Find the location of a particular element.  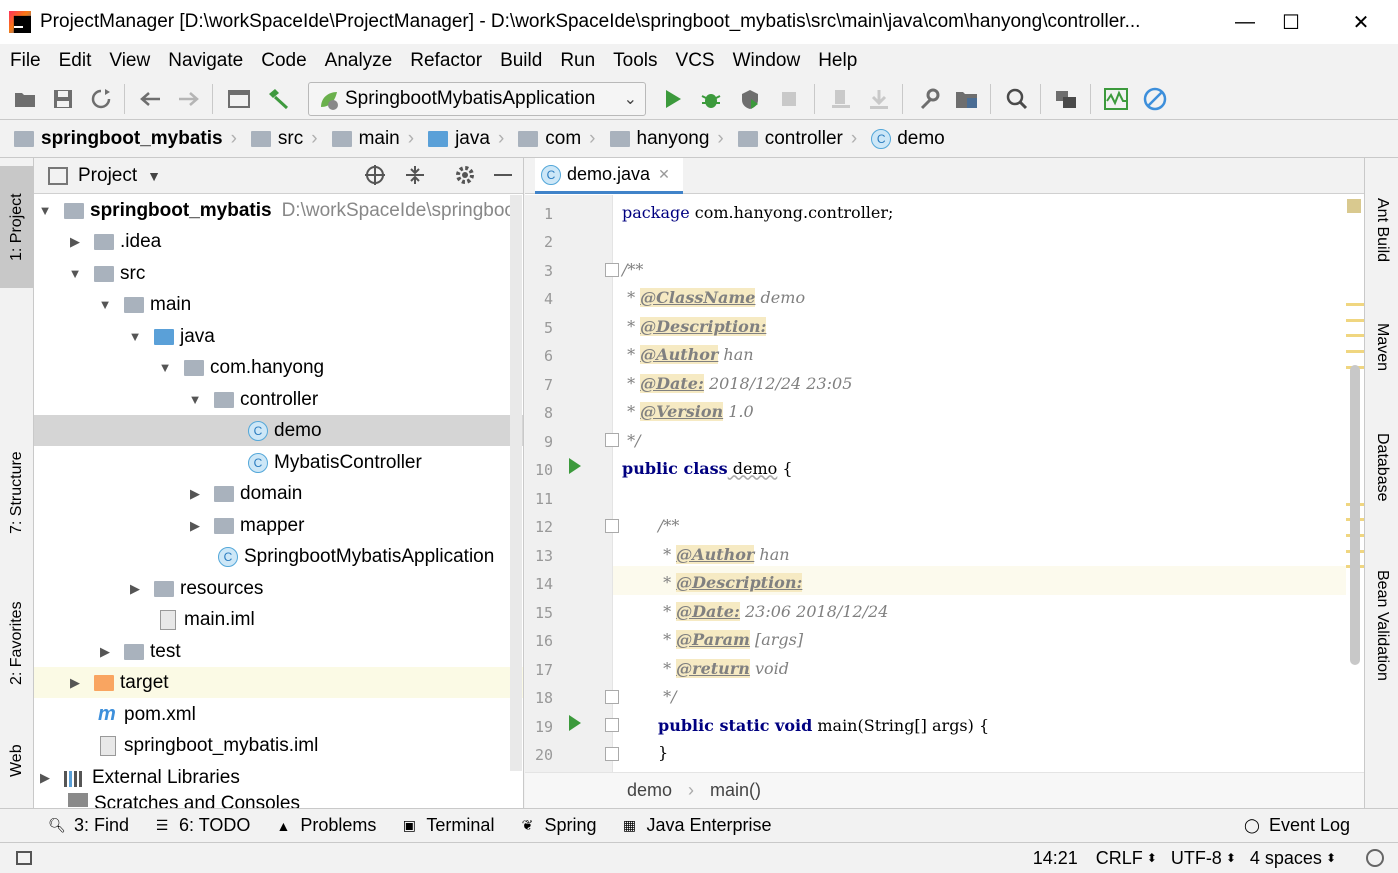

tool-windows-toggle-icon is located at coordinates (24, 858).